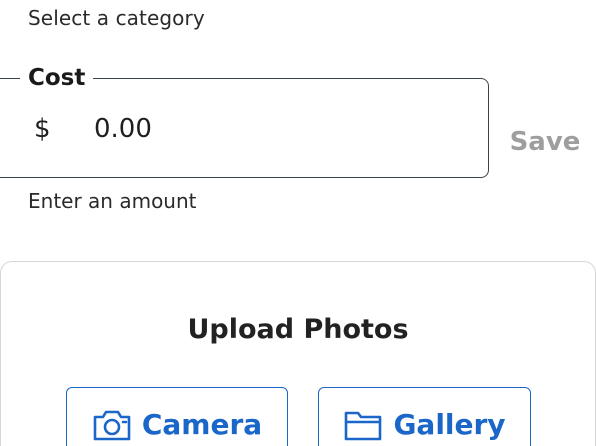 The image size is (596, 446). Describe the element at coordinates (449, 424) in the screenshot. I see `gallery-button-label: Gallery` at that location.